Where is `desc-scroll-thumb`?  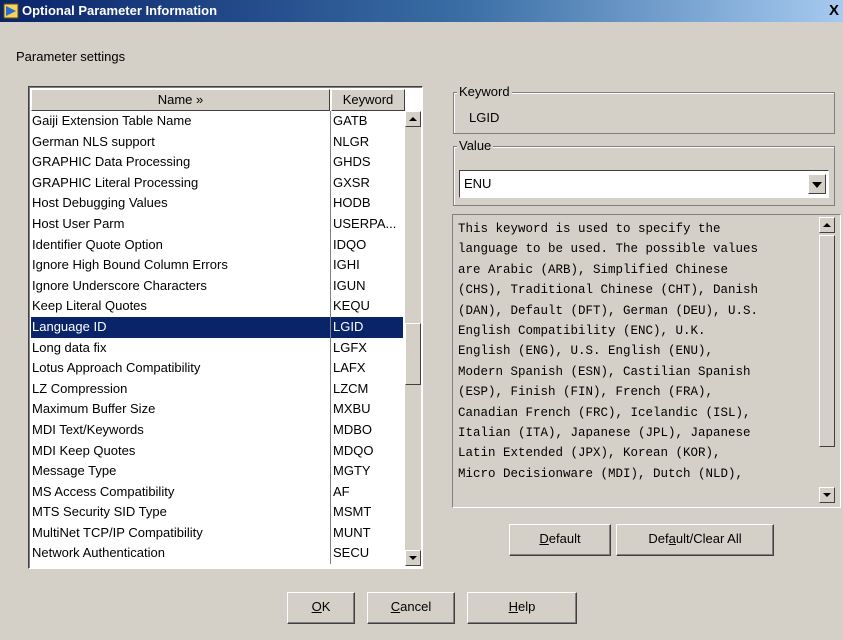
desc-scroll-thumb is located at coordinates (827, 341).